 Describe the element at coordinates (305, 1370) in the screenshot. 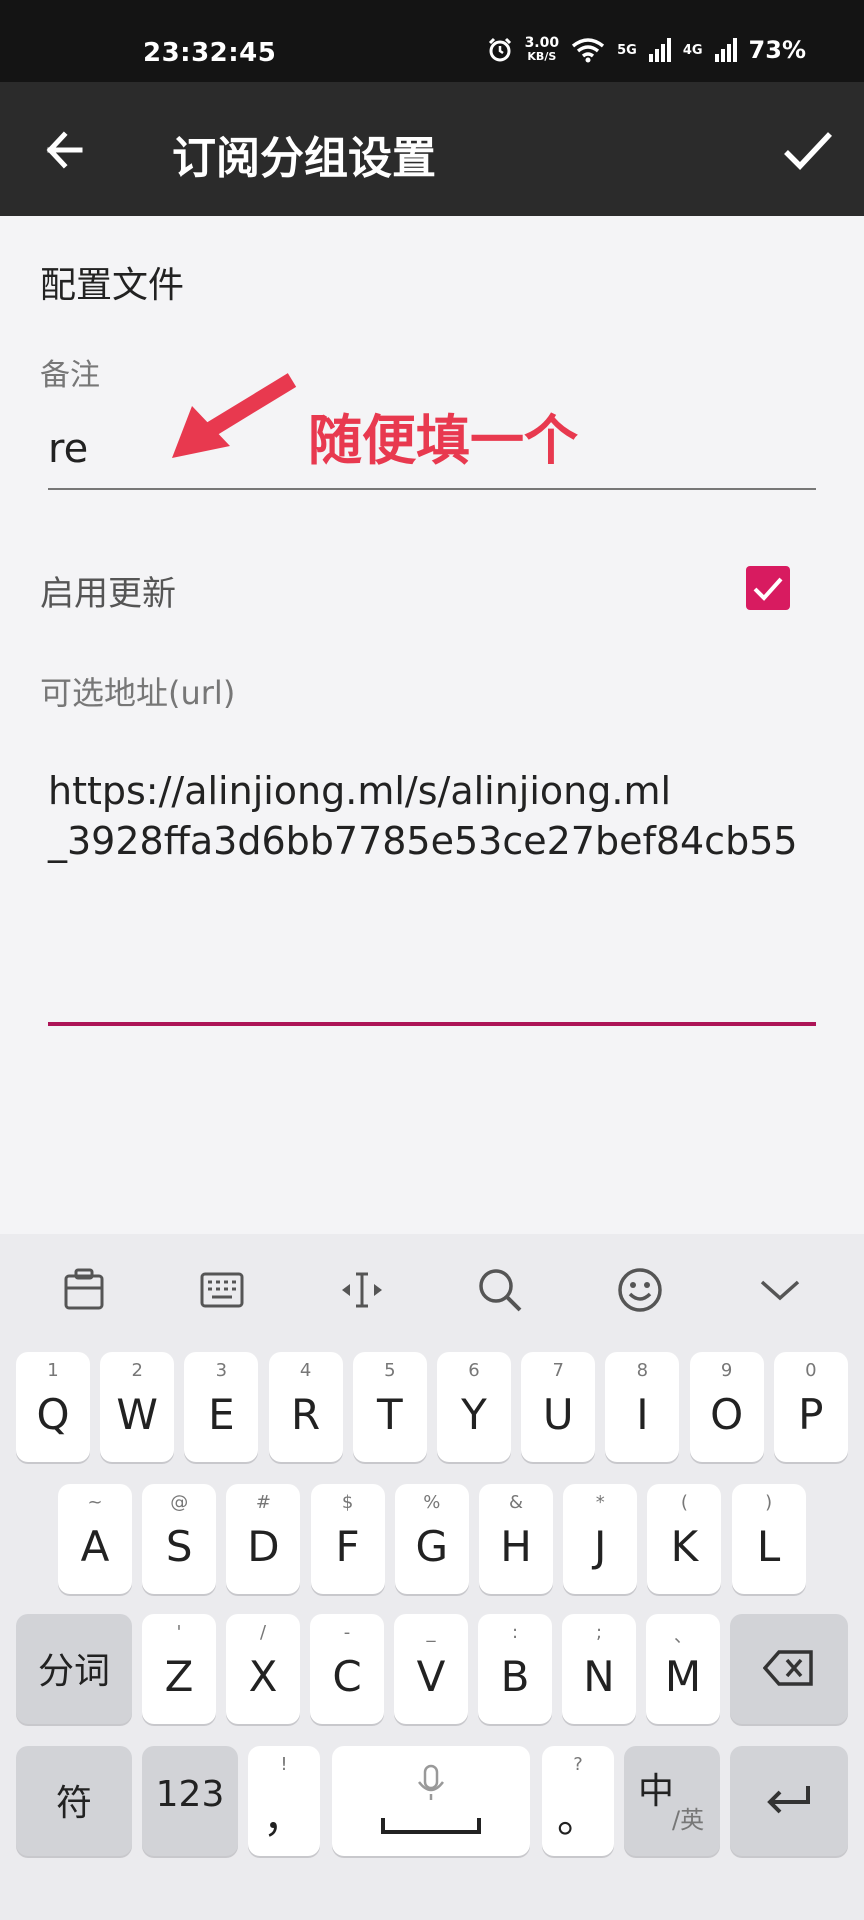

I see `key-sub-label: 4` at that location.